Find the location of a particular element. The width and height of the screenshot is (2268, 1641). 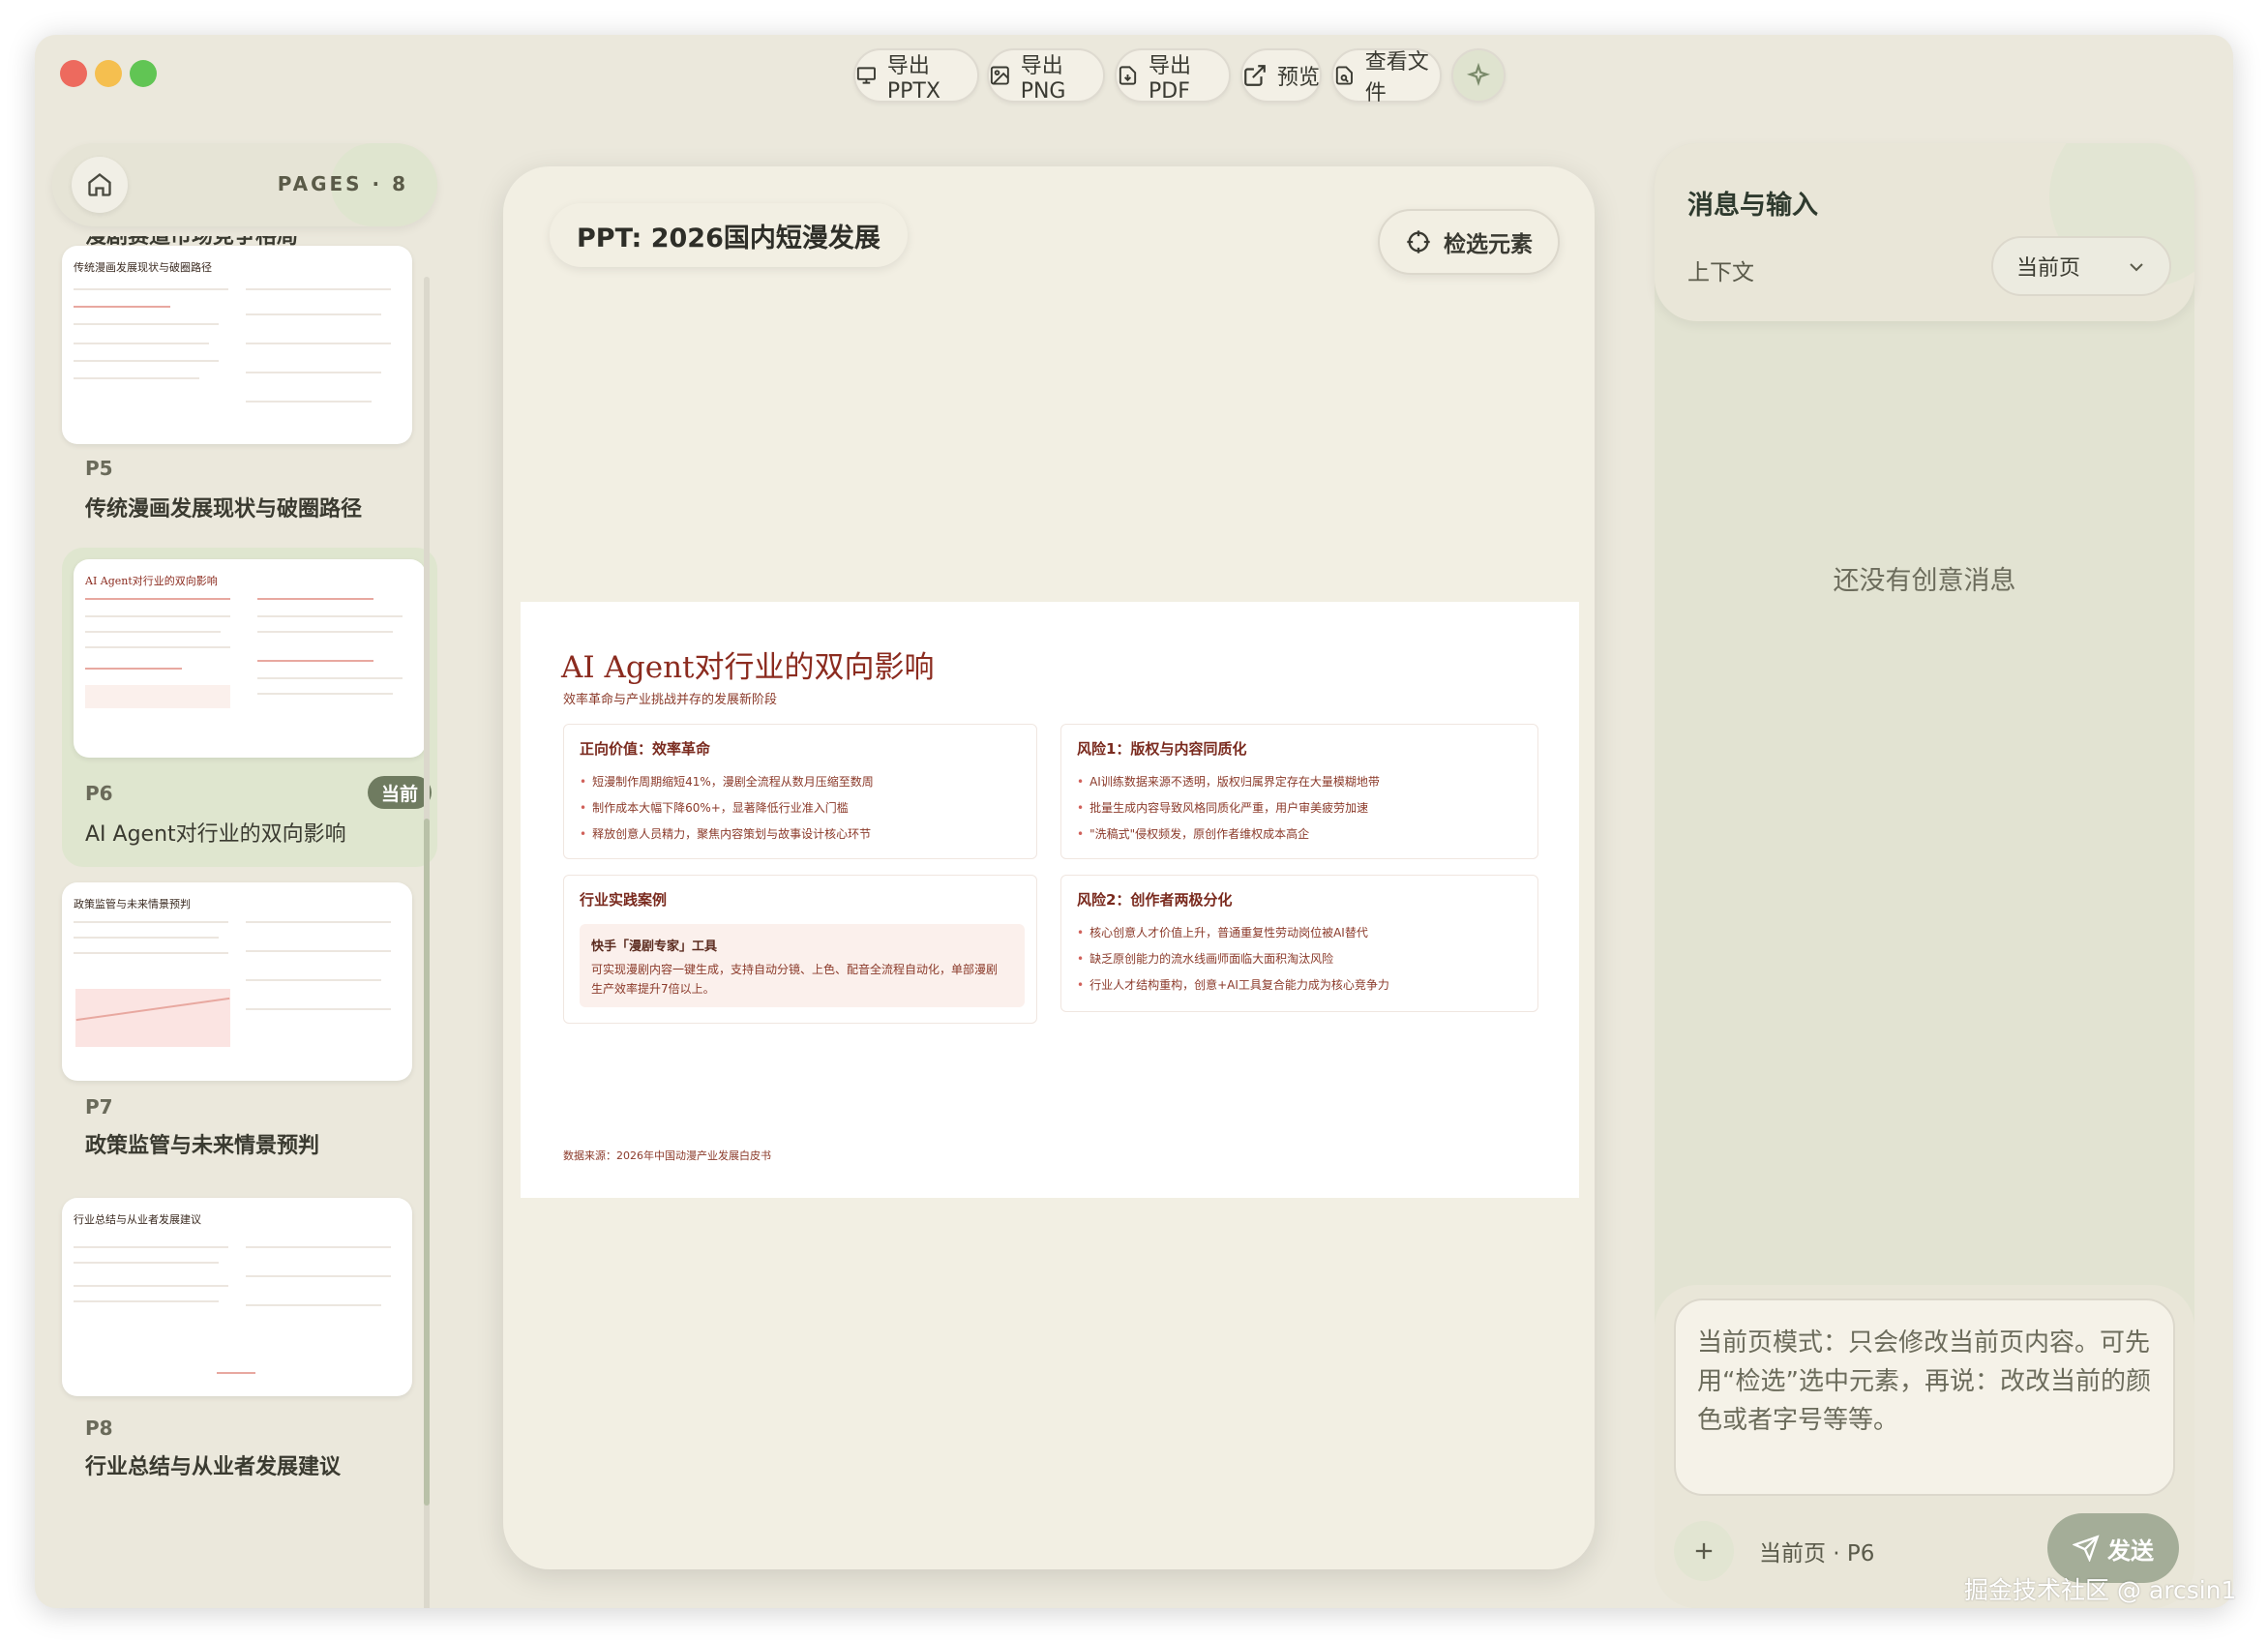

home-button is located at coordinates (100, 185).